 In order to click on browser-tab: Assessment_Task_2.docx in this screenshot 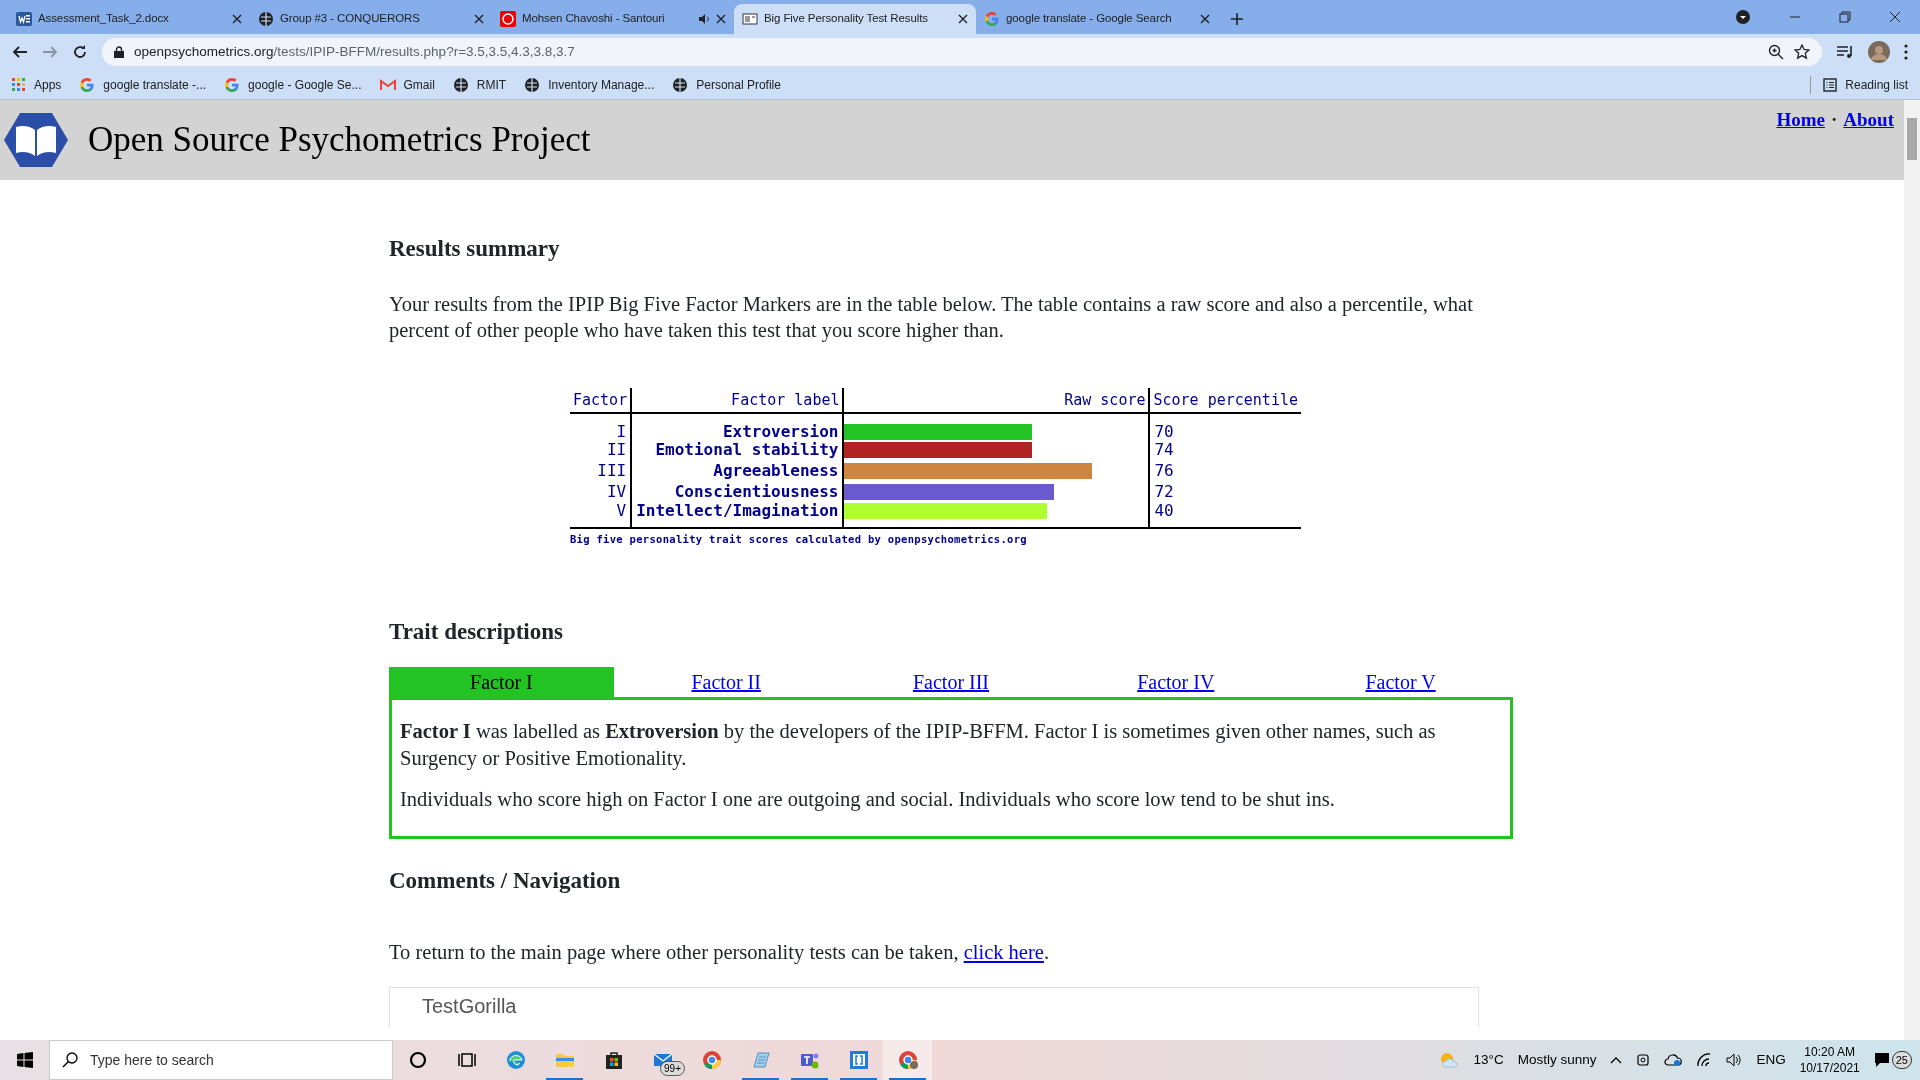, I will do `click(129, 19)`.